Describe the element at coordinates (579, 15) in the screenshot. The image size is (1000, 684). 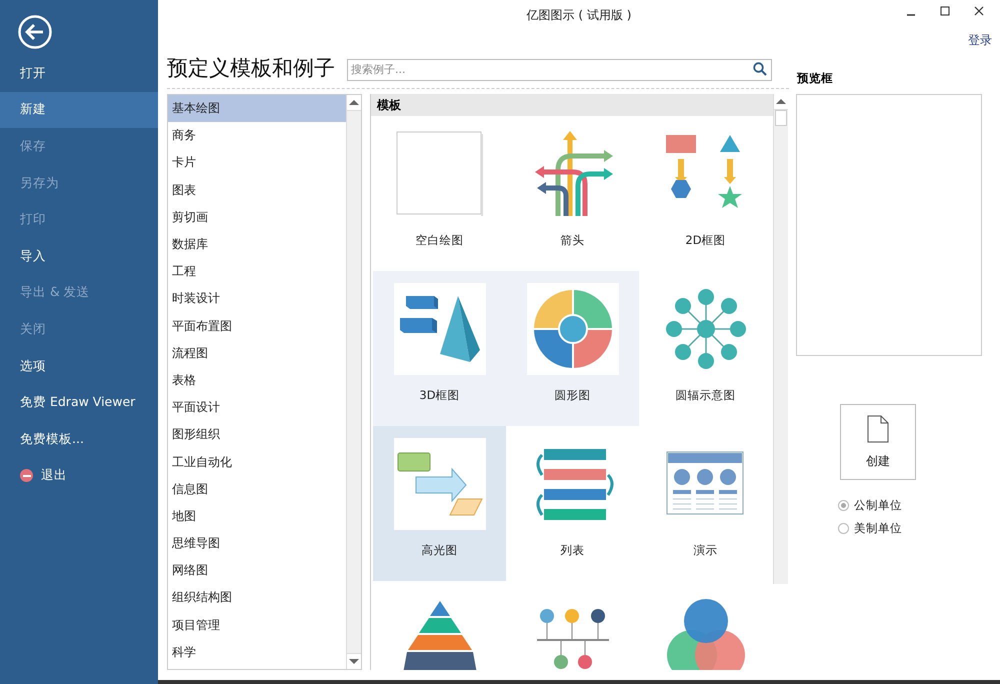
I see `window-title: 亿图图示 ( 试用版 )` at that location.